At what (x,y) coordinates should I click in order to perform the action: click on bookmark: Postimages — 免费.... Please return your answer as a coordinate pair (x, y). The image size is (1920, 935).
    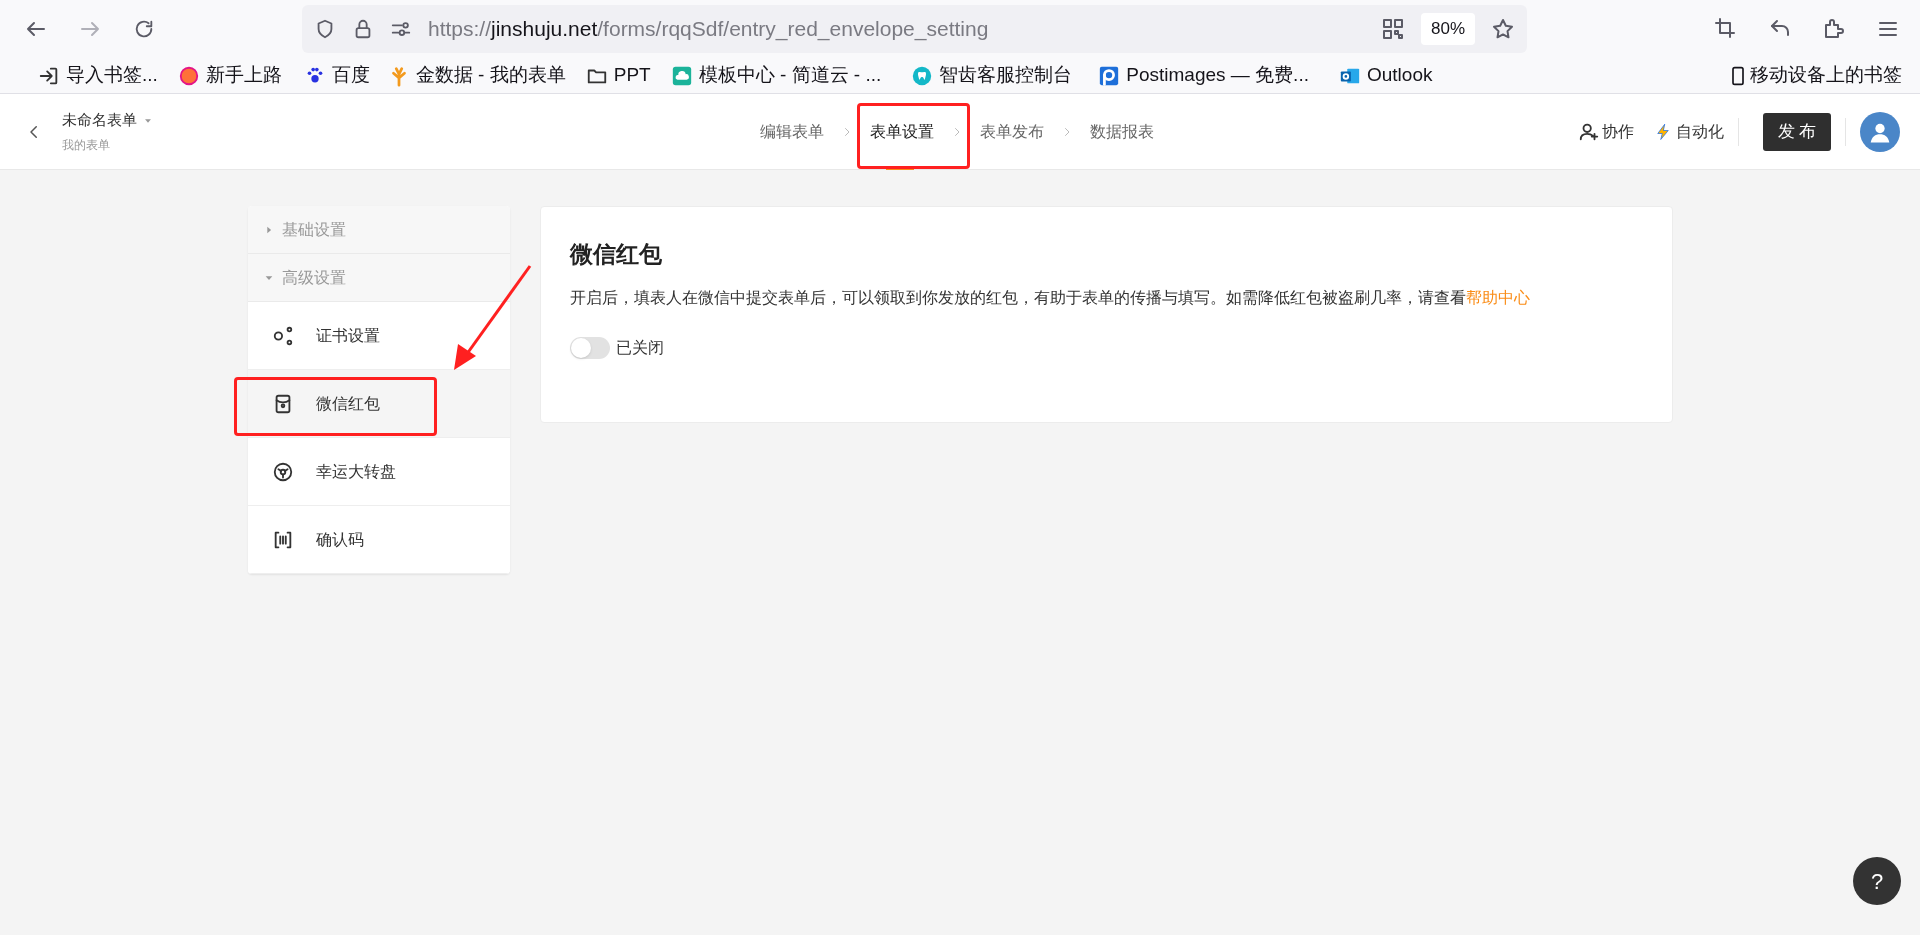
    Looking at the image, I should click on (1203, 75).